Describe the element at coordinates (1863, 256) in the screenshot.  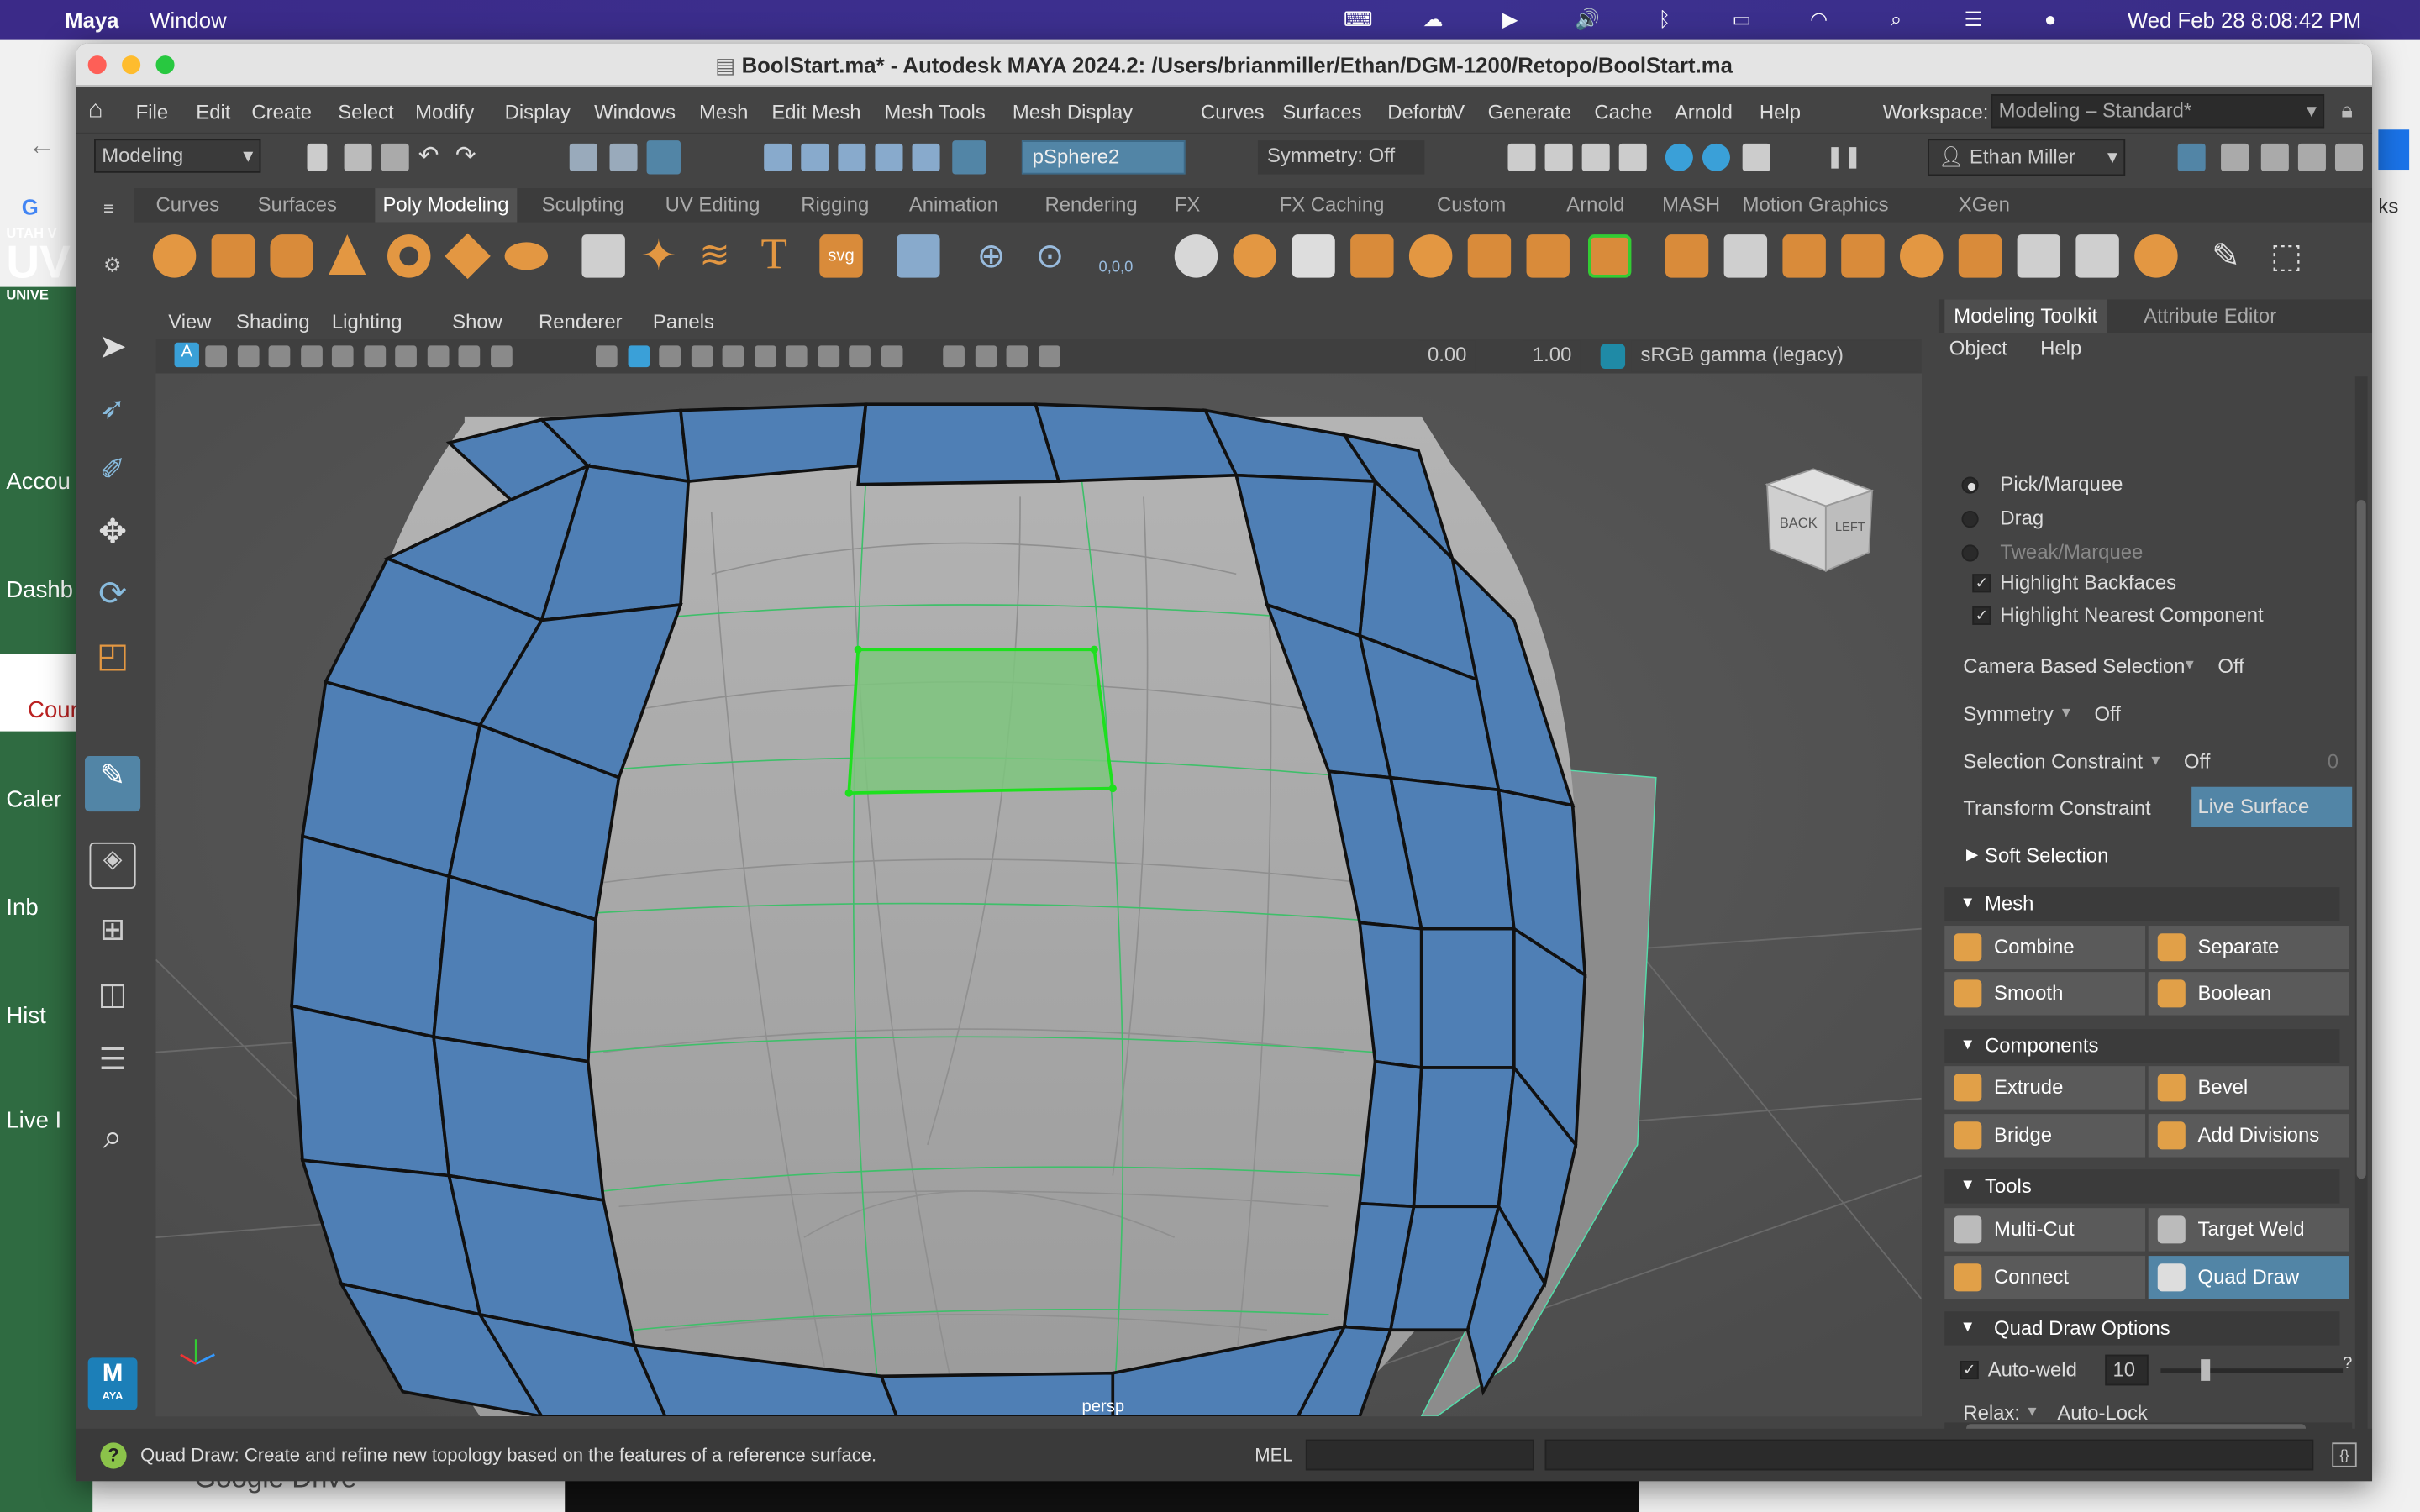
I see `append-polygon-icon` at that location.